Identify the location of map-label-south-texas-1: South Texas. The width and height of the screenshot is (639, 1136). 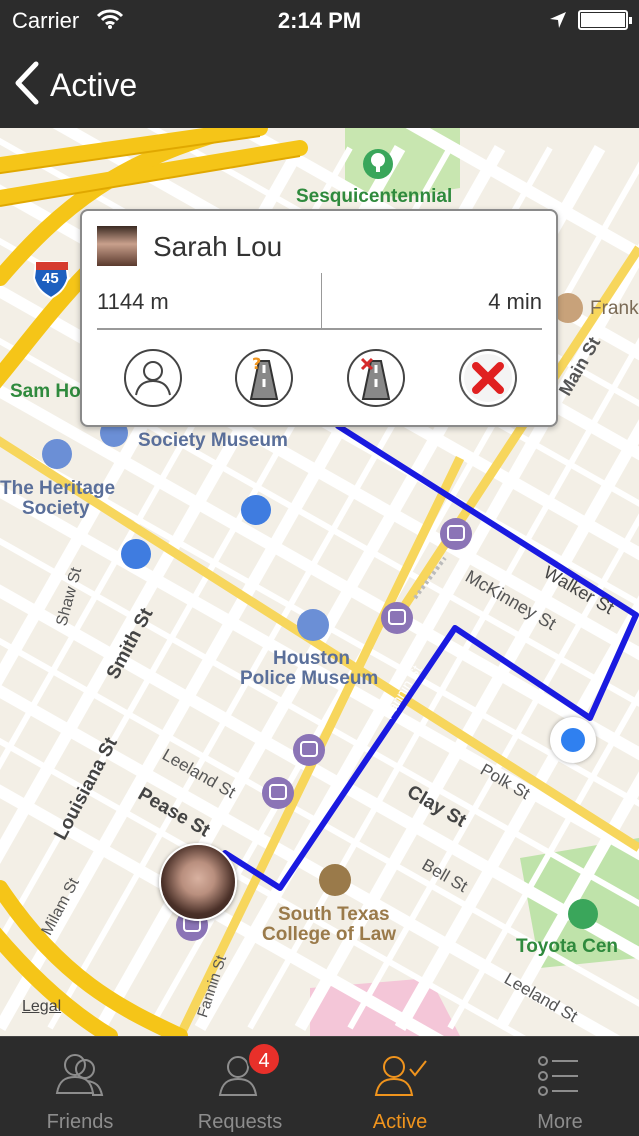
(334, 914).